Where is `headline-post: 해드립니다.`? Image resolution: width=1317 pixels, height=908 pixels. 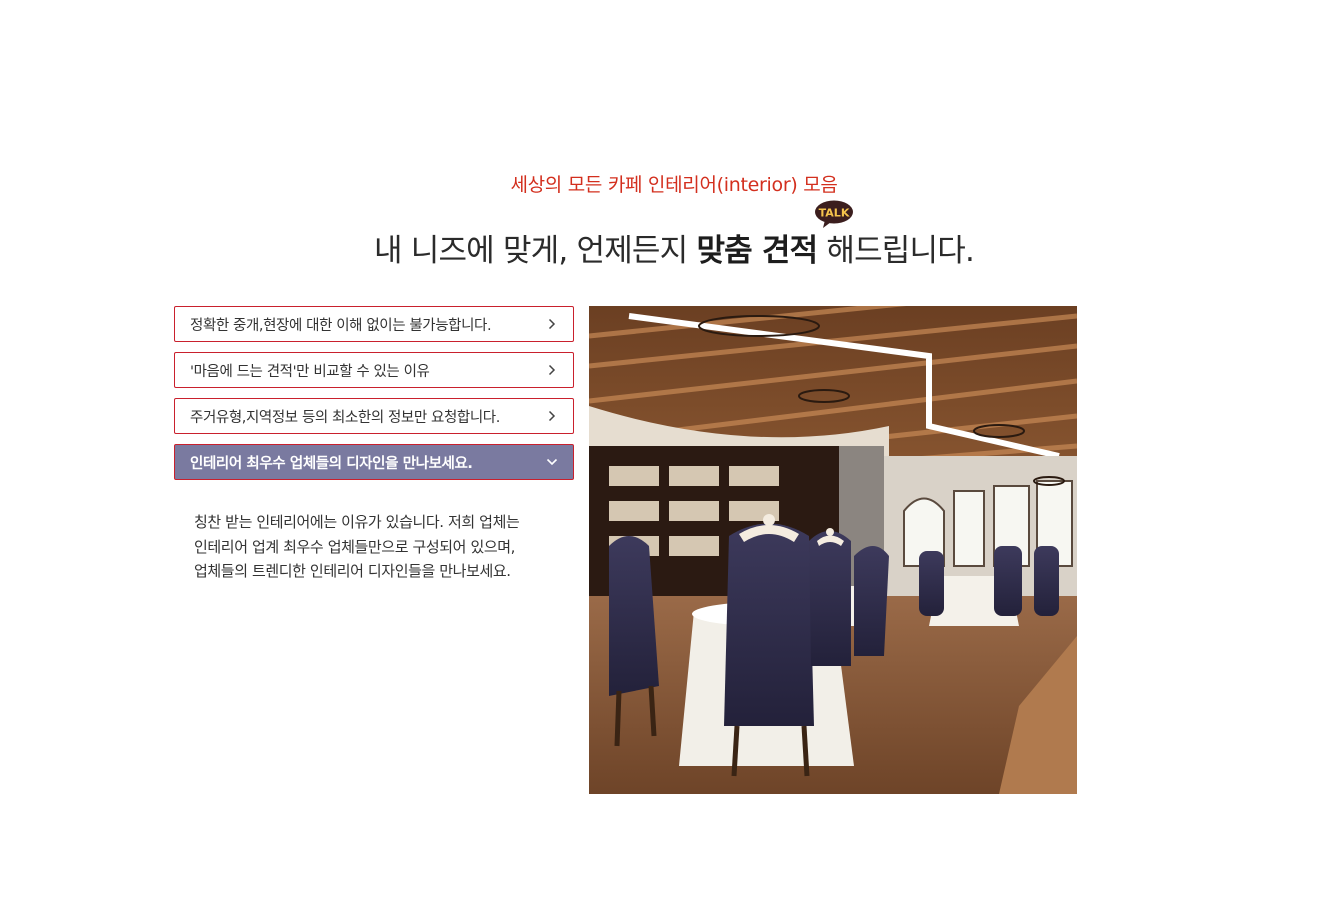 headline-post: 해드립니다. is located at coordinates (896, 251).